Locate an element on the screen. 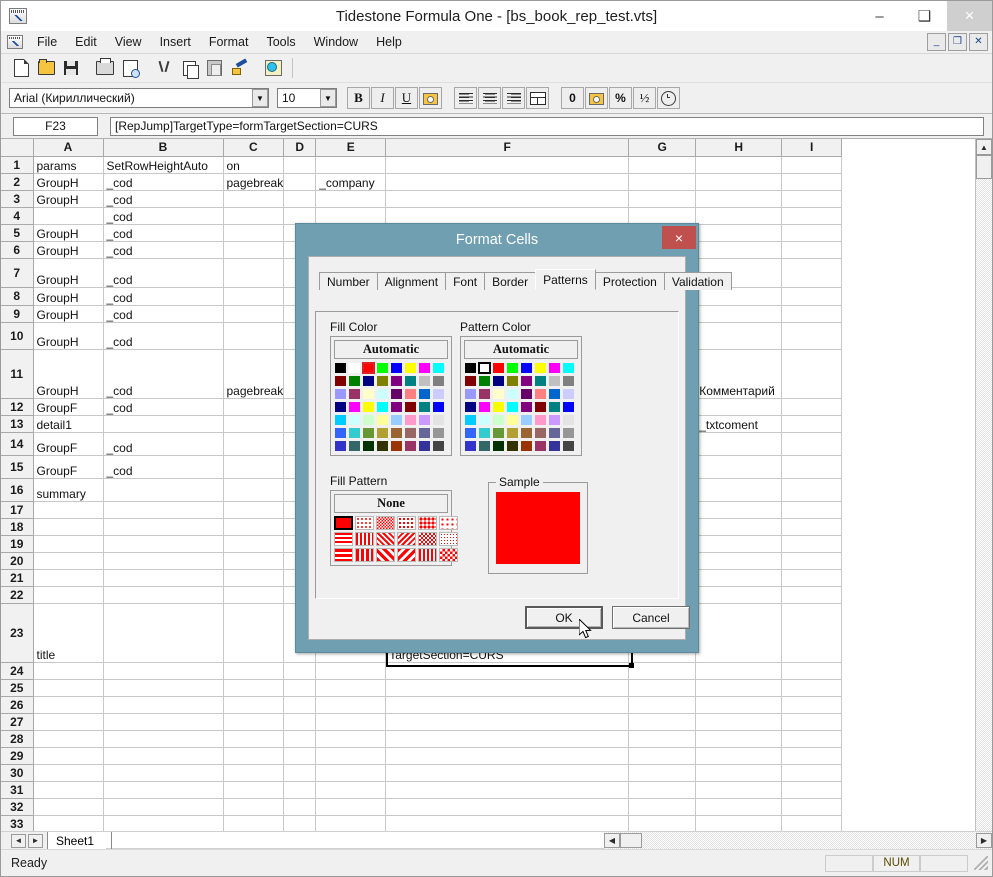  row-header-29: 29 is located at coordinates (17, 756).